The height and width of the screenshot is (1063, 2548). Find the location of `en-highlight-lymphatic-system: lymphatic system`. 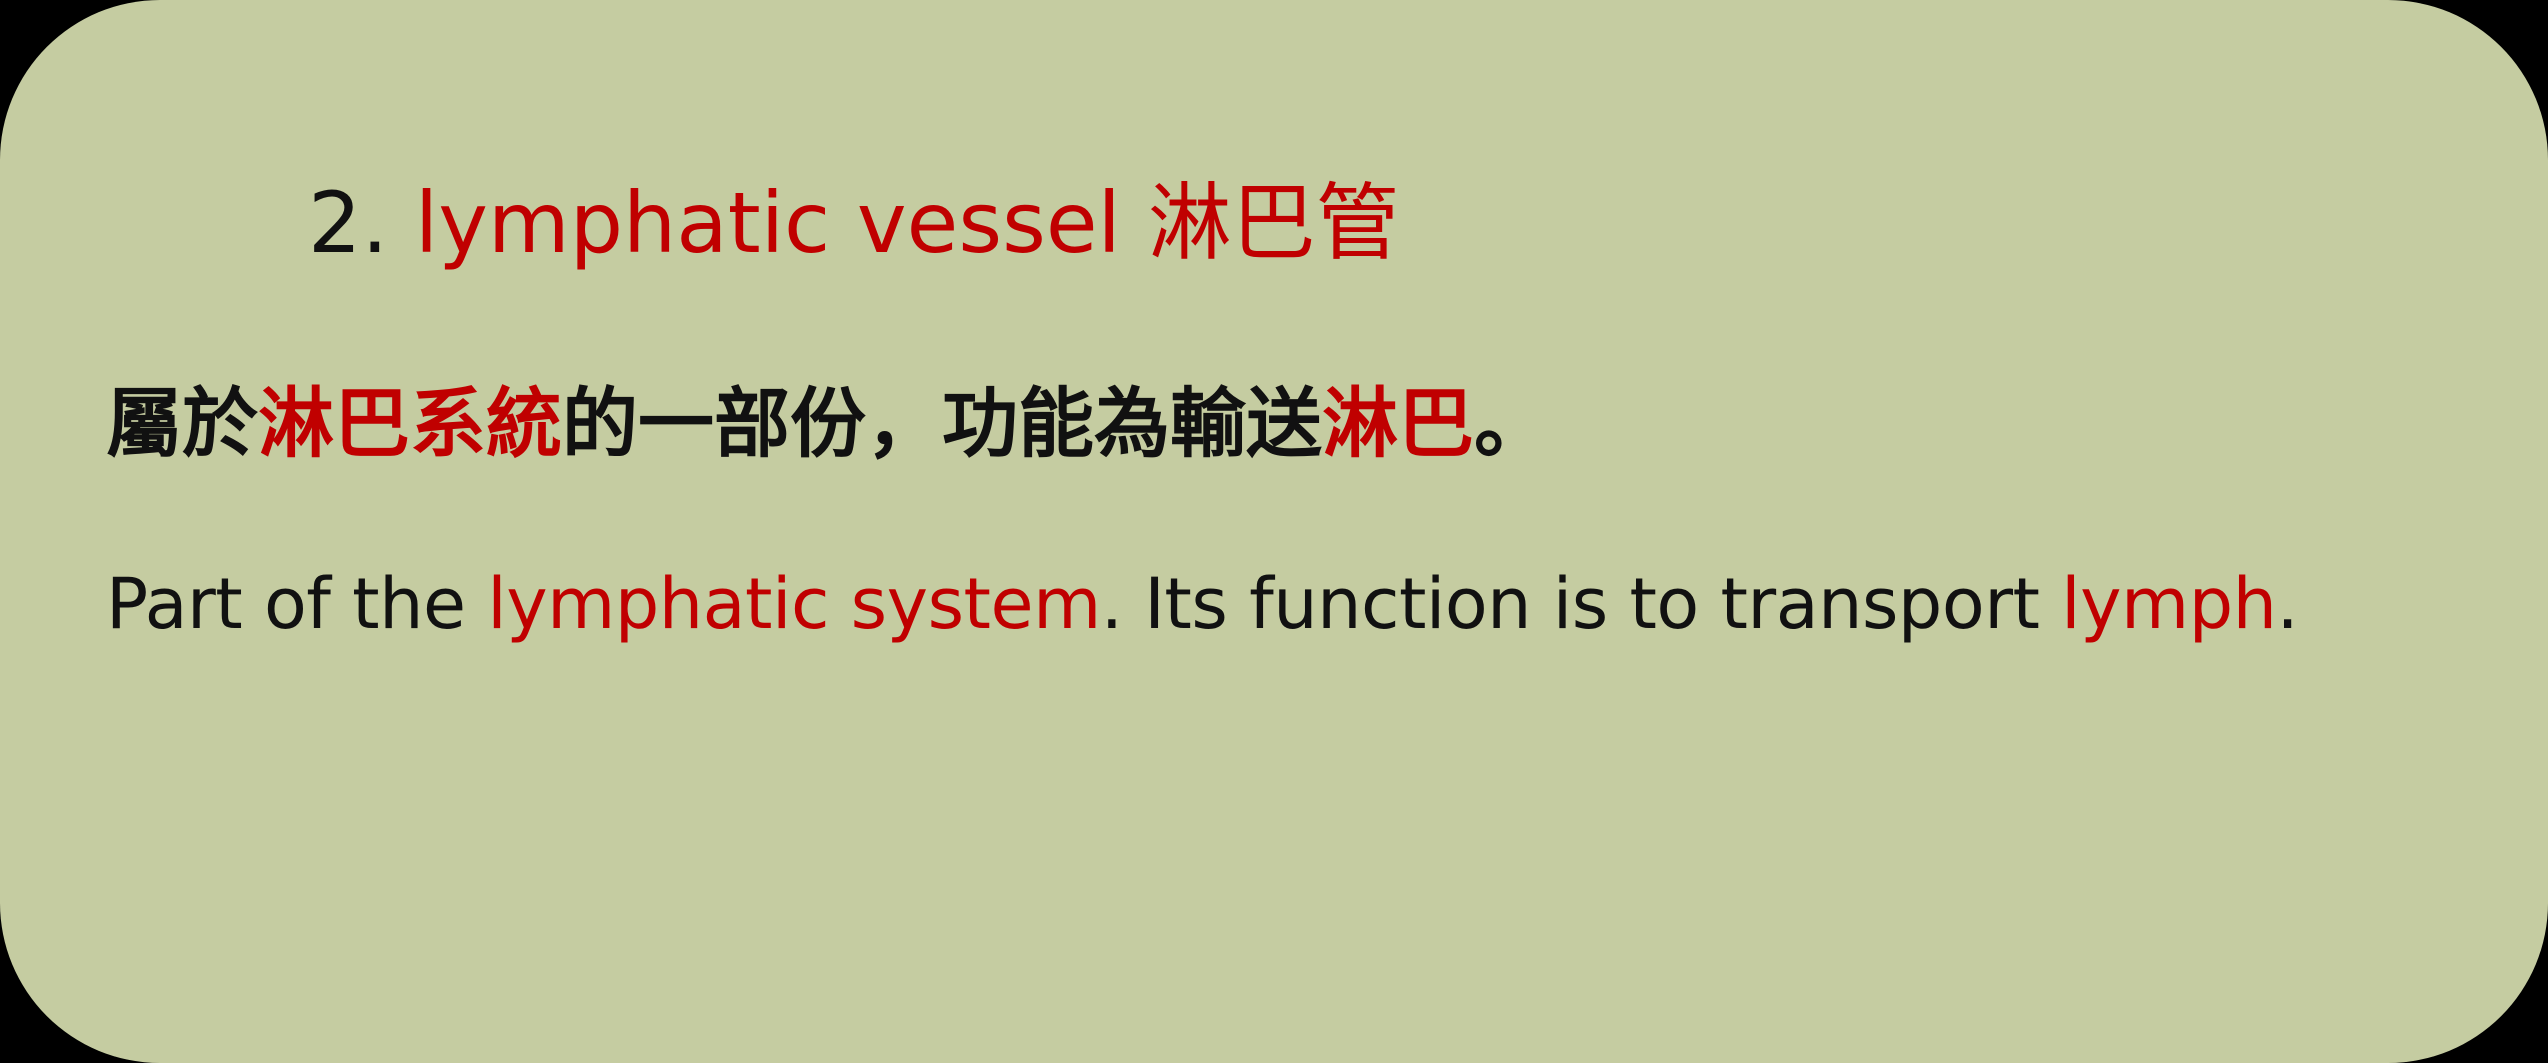

en-highlight-lymphatic-system: lymphatic system is located at coordinates (794, 604).